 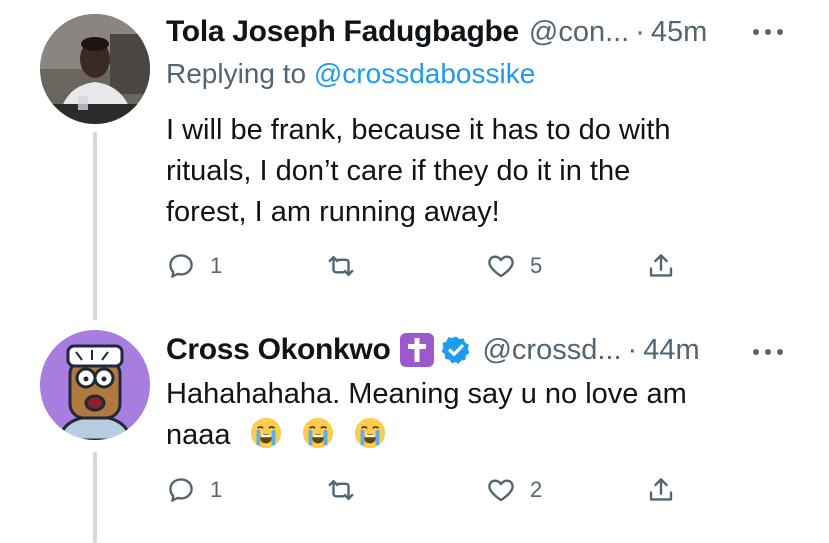 I want to click on tweet-text-fragment: naaa, so click(x=198, y=435).